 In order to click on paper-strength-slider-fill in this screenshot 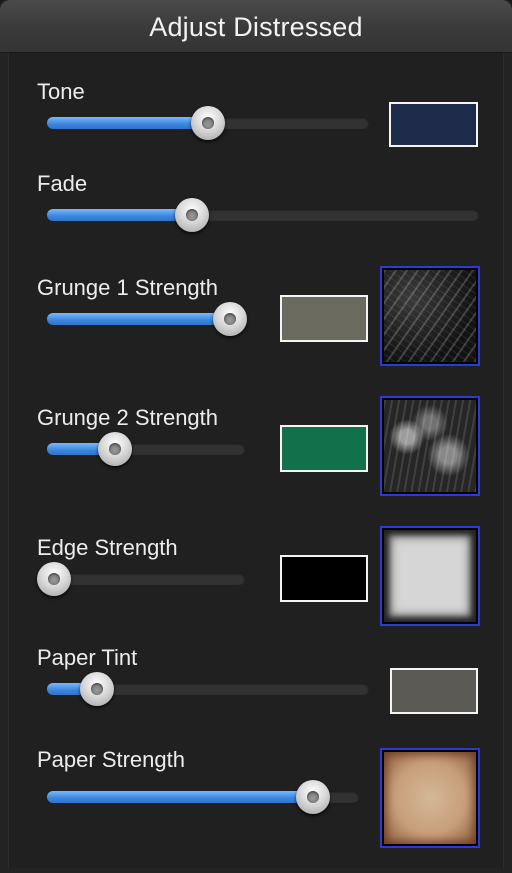, I will do `click(180, 797)`.